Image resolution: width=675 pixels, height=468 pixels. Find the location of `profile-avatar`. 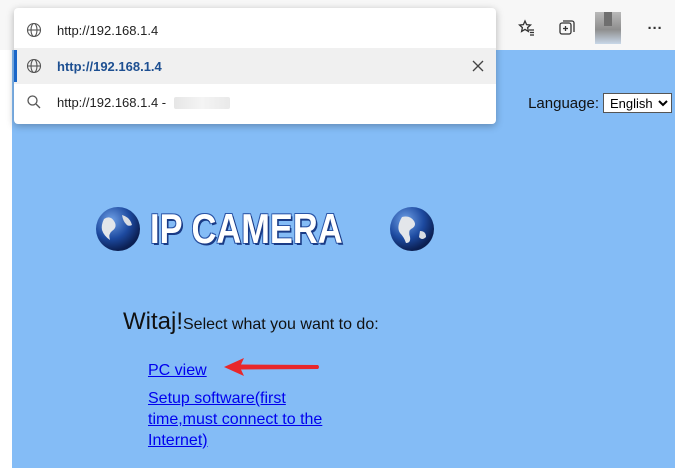

profile-avatar is located at coordinates (608, 28).